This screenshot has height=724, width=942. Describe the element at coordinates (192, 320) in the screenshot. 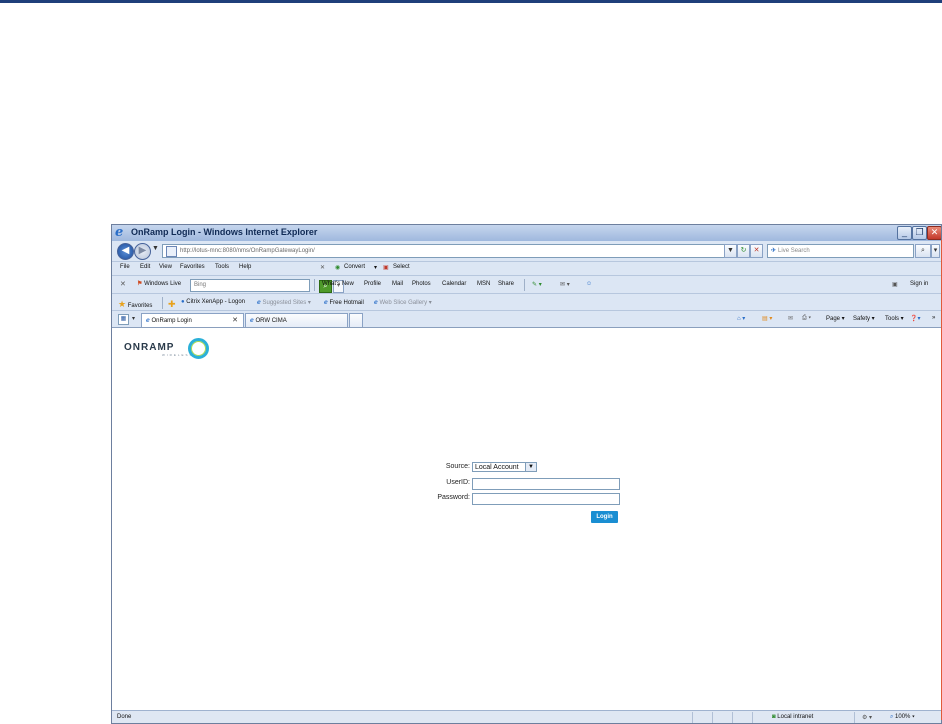

I see `tab-onramp-login: e OnRamp Login ✕` at that location.